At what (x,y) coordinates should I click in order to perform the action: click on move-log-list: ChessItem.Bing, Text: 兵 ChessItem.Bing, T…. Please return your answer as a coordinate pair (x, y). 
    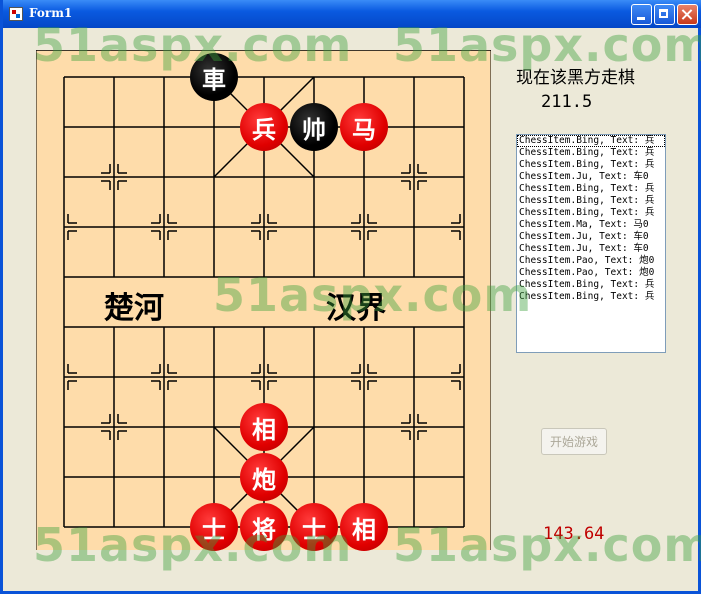
    Looking at the image, I should click on (591, 243).